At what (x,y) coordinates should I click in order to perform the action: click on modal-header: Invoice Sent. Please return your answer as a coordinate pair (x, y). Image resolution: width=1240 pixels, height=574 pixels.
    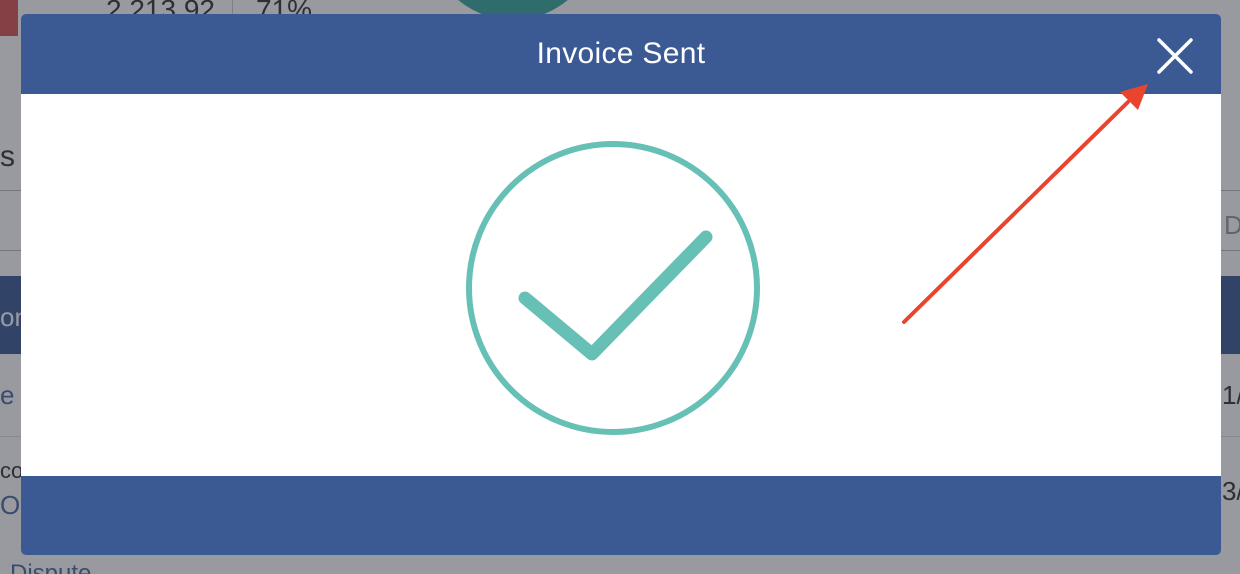
    Looking at the image, I should click on (621, 54).